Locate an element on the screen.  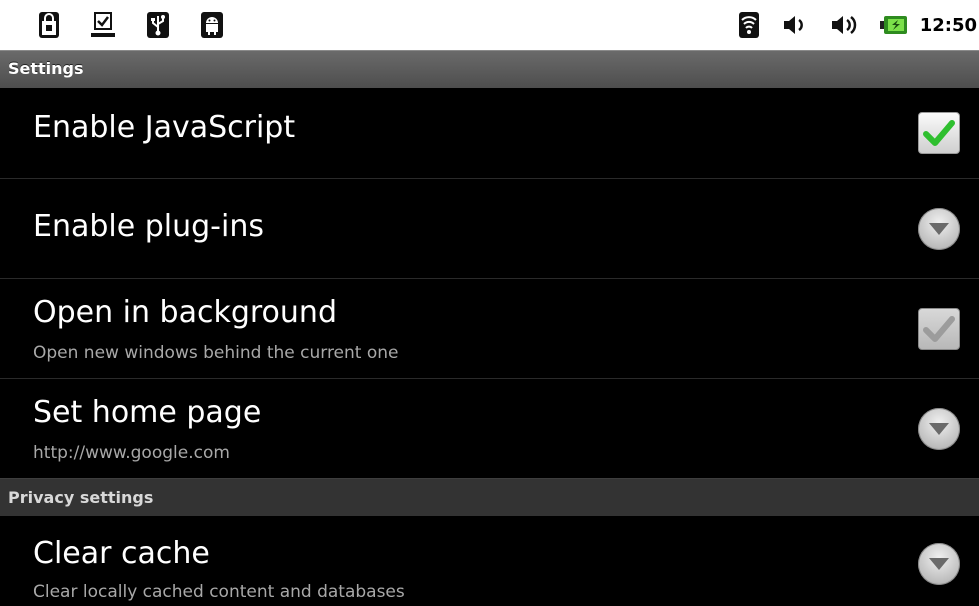
checkbox-checked is located at coordinates (939, 133).